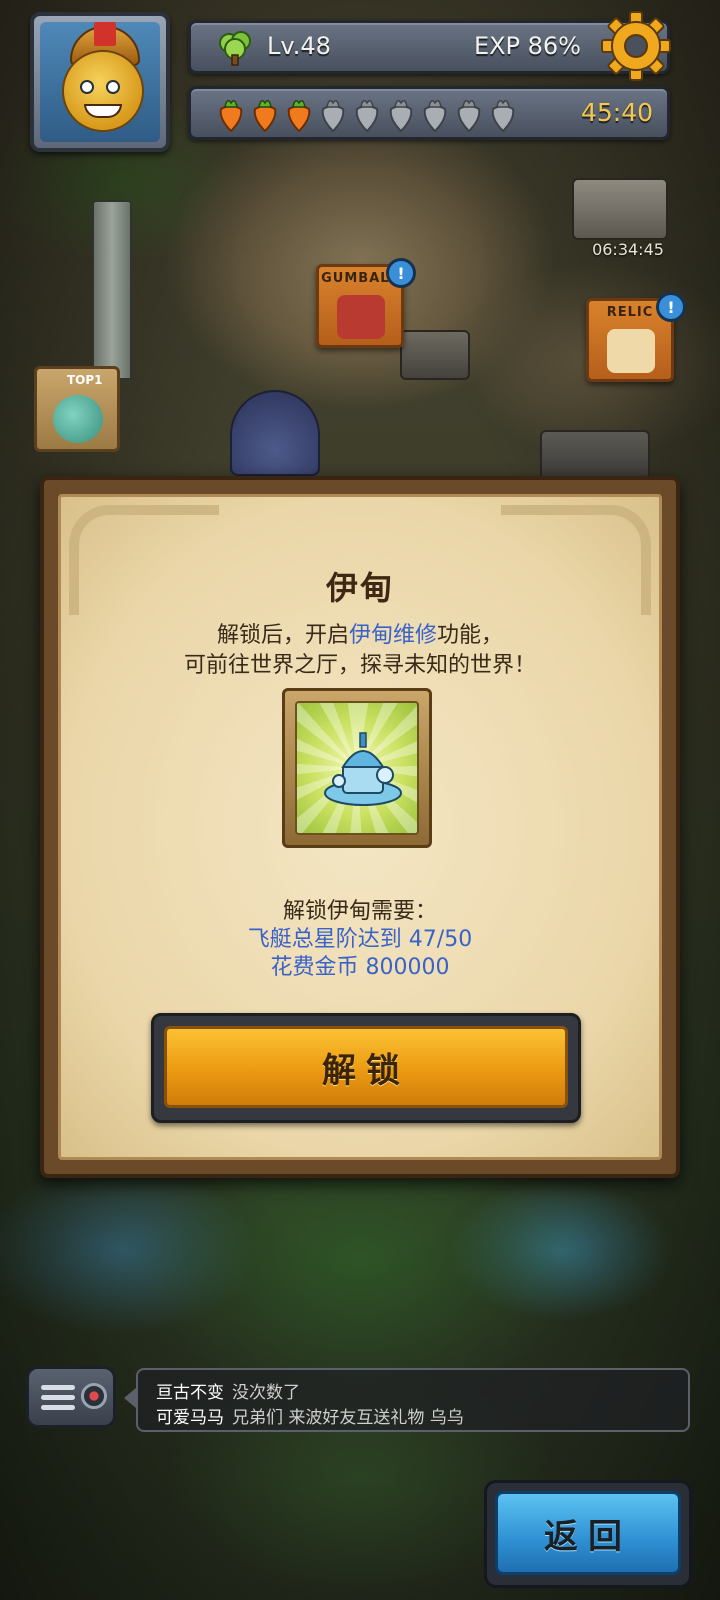  What do you see at coordinates (94, 1396) in the screenshot?
I see `chat-record-icon` at bounding box center [94, 1396].